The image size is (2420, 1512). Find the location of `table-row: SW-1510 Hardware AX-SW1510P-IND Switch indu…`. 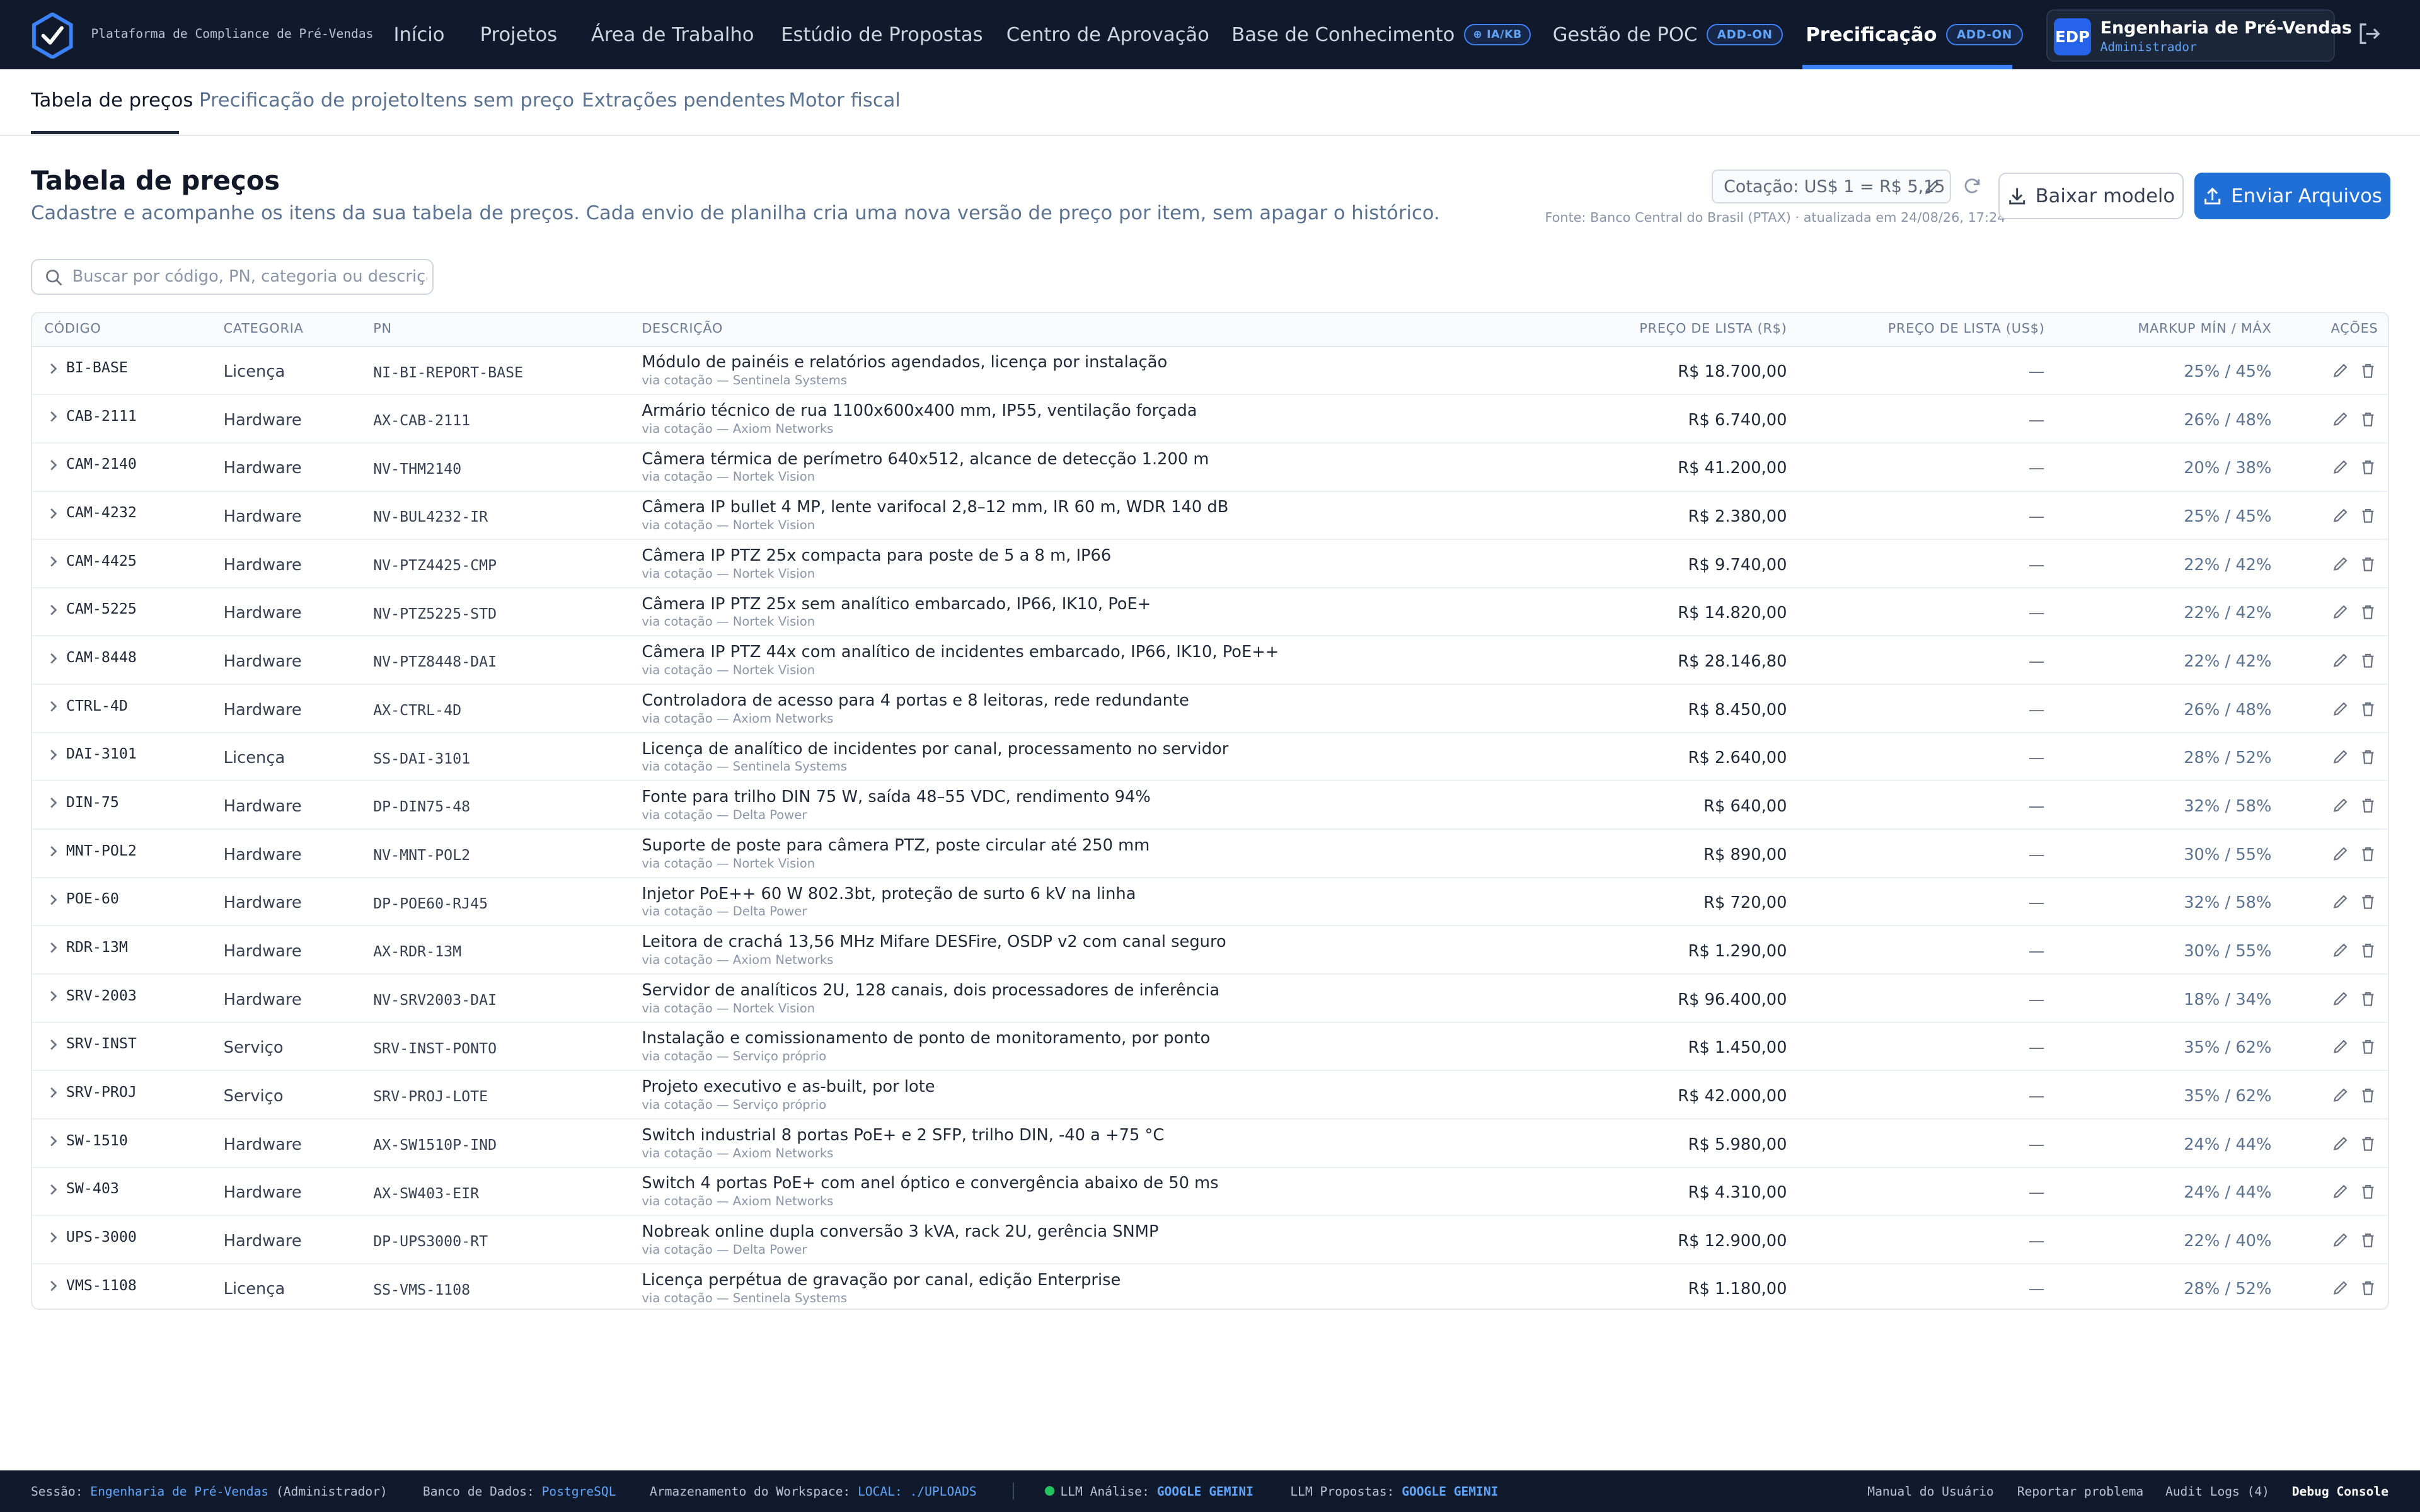

table-row: SW-1510 Hardware AX-SW1510P-IND Switch indu… is located at coordinates (1210, 1144).